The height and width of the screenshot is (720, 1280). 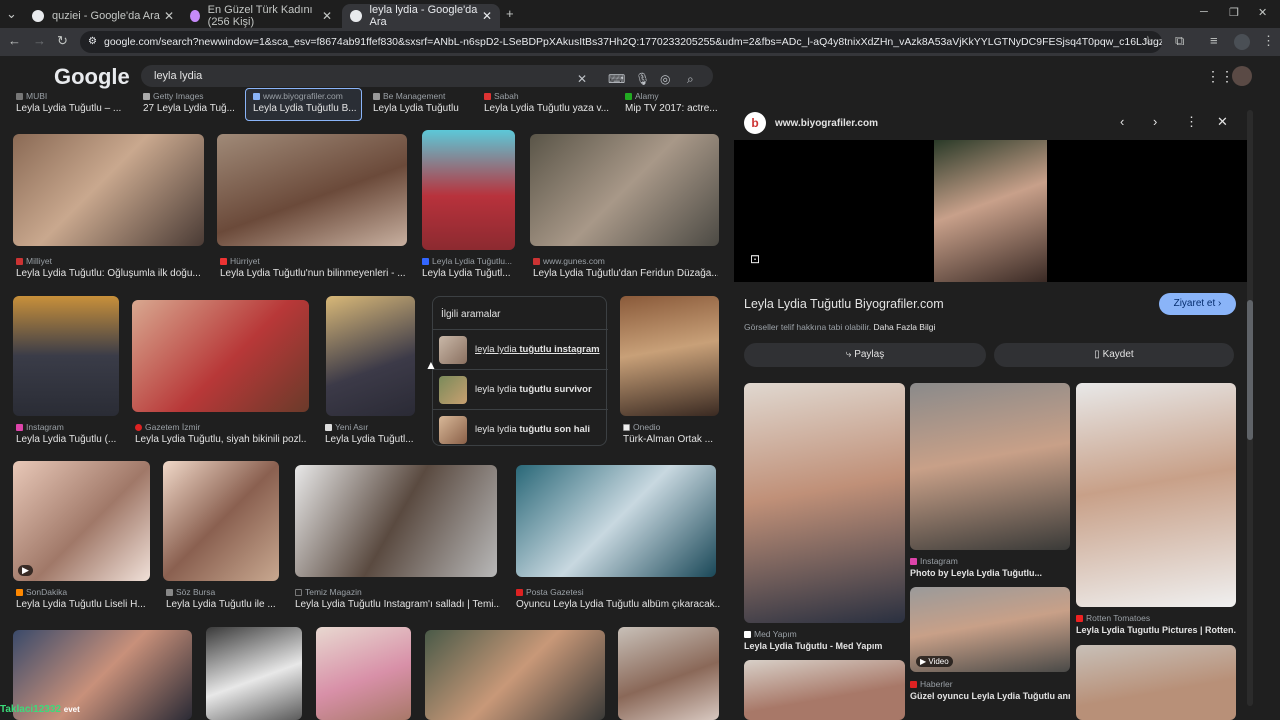 What do you see at coordinates (1220, 76) in the screenshot?
I see `apps-grid-icon: ⋮⋮` at bounding box center [1220, 76].